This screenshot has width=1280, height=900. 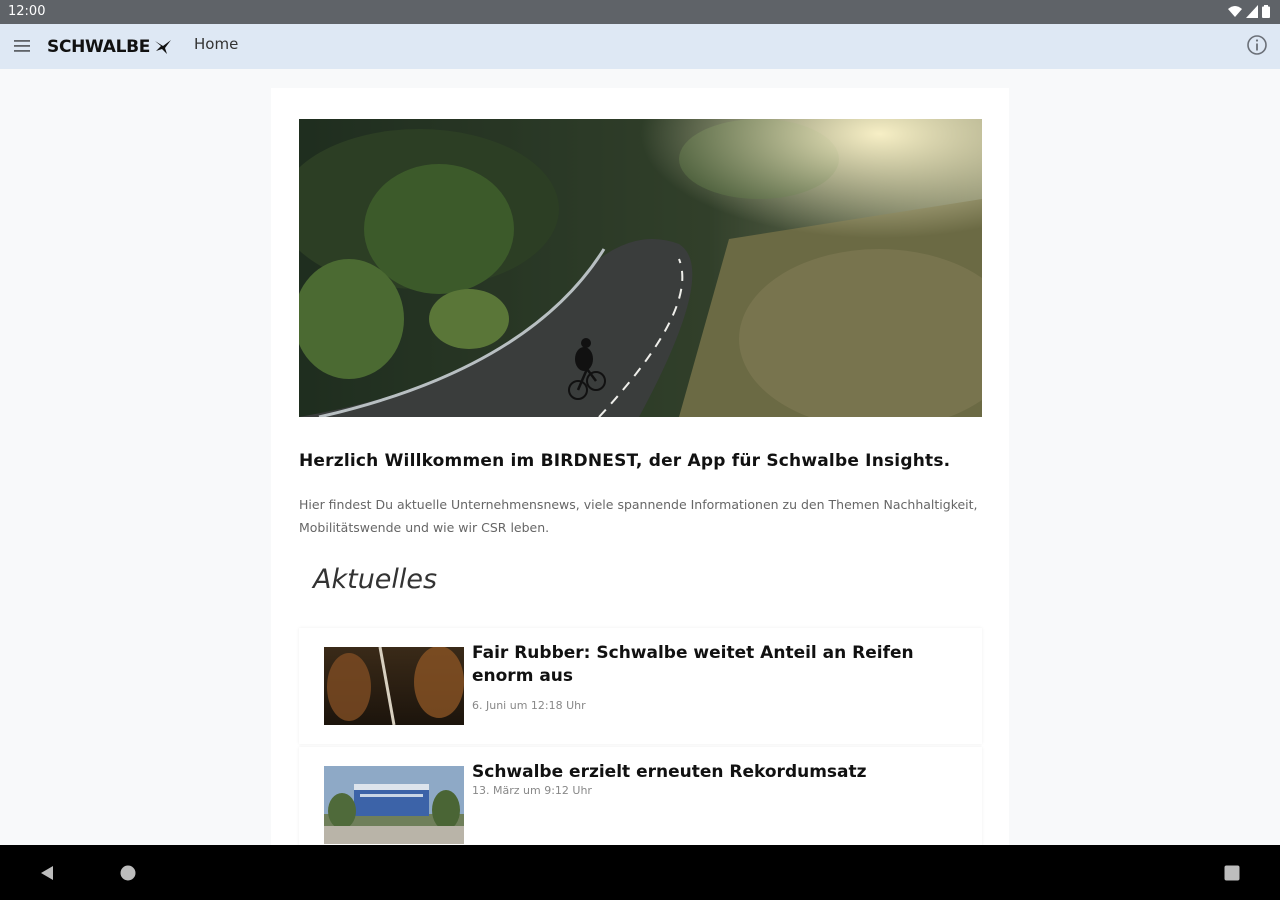 I want to click on battery-icon, so click(x=1266, y=11).